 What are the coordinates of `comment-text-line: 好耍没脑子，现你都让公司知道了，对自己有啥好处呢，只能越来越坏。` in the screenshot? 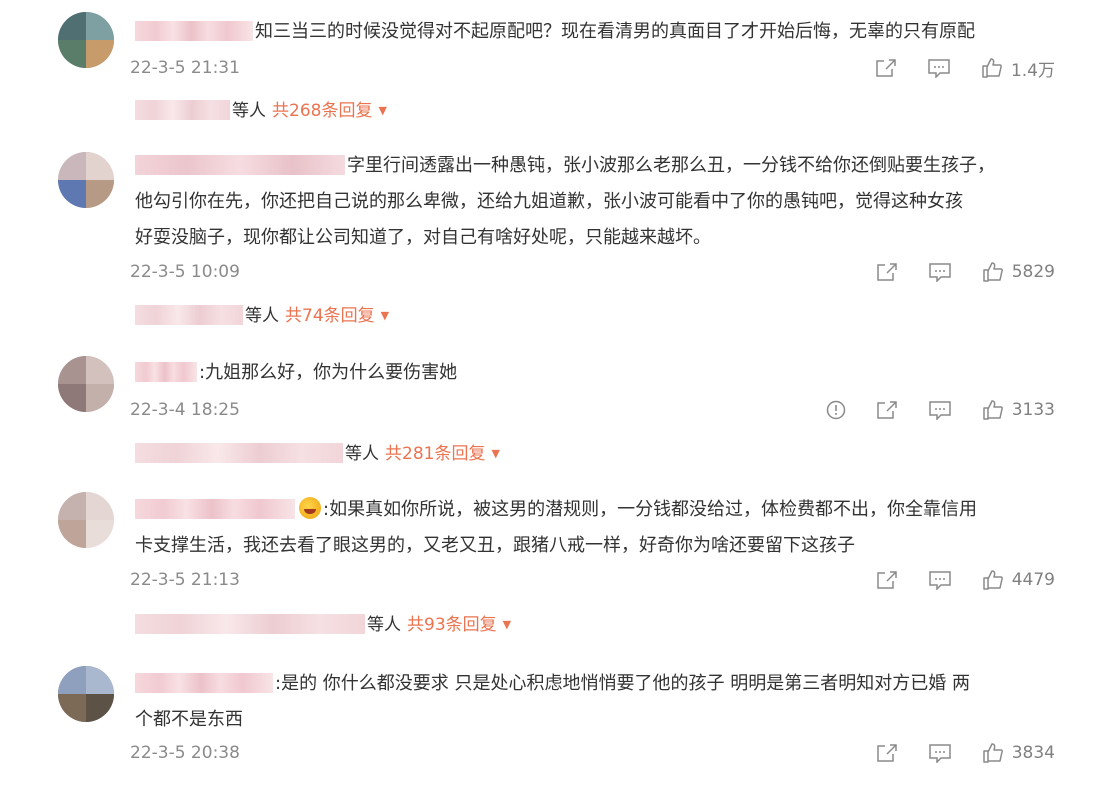 It's located at (423, 237).